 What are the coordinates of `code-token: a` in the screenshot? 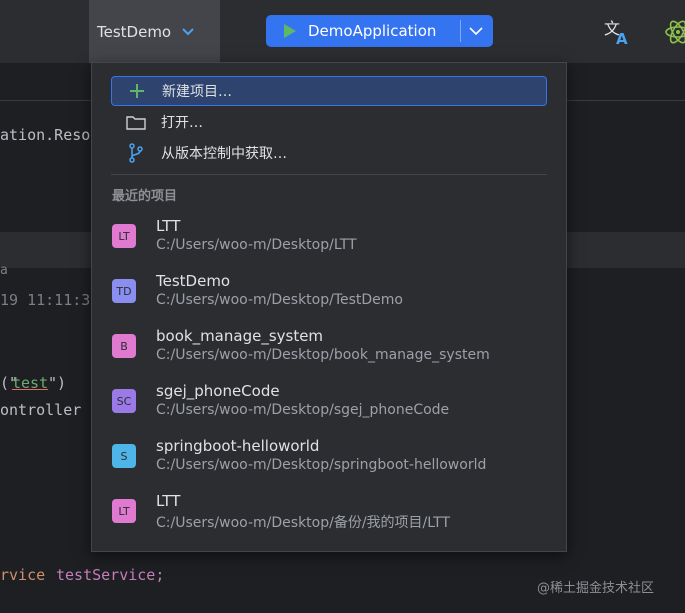 It's located at (4, 270).